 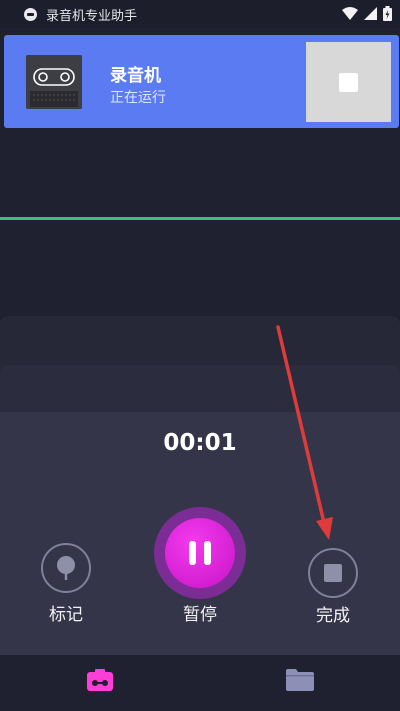 What do you see at coordinates (200, 683) in the screenshot?
I see `bottom-nav` at bounding box center [200, 683].